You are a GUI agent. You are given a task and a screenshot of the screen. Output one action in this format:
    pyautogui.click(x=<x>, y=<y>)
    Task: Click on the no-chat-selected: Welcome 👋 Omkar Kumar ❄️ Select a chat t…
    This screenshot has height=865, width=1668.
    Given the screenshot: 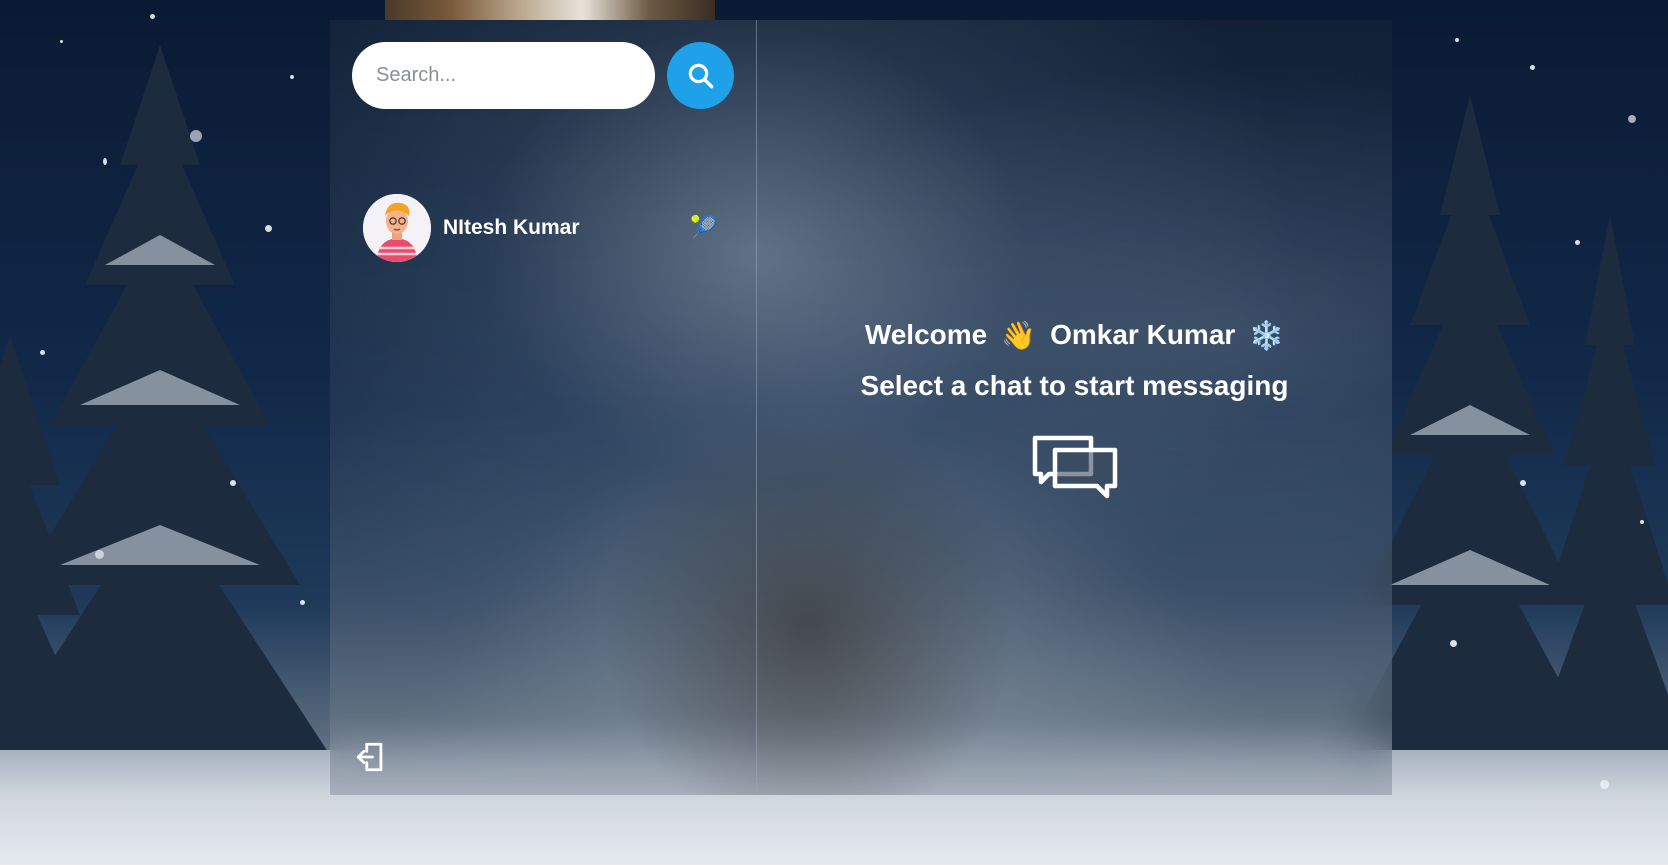 What is the action you would take?
    pyautogui.click(x=1074, y=407)
    